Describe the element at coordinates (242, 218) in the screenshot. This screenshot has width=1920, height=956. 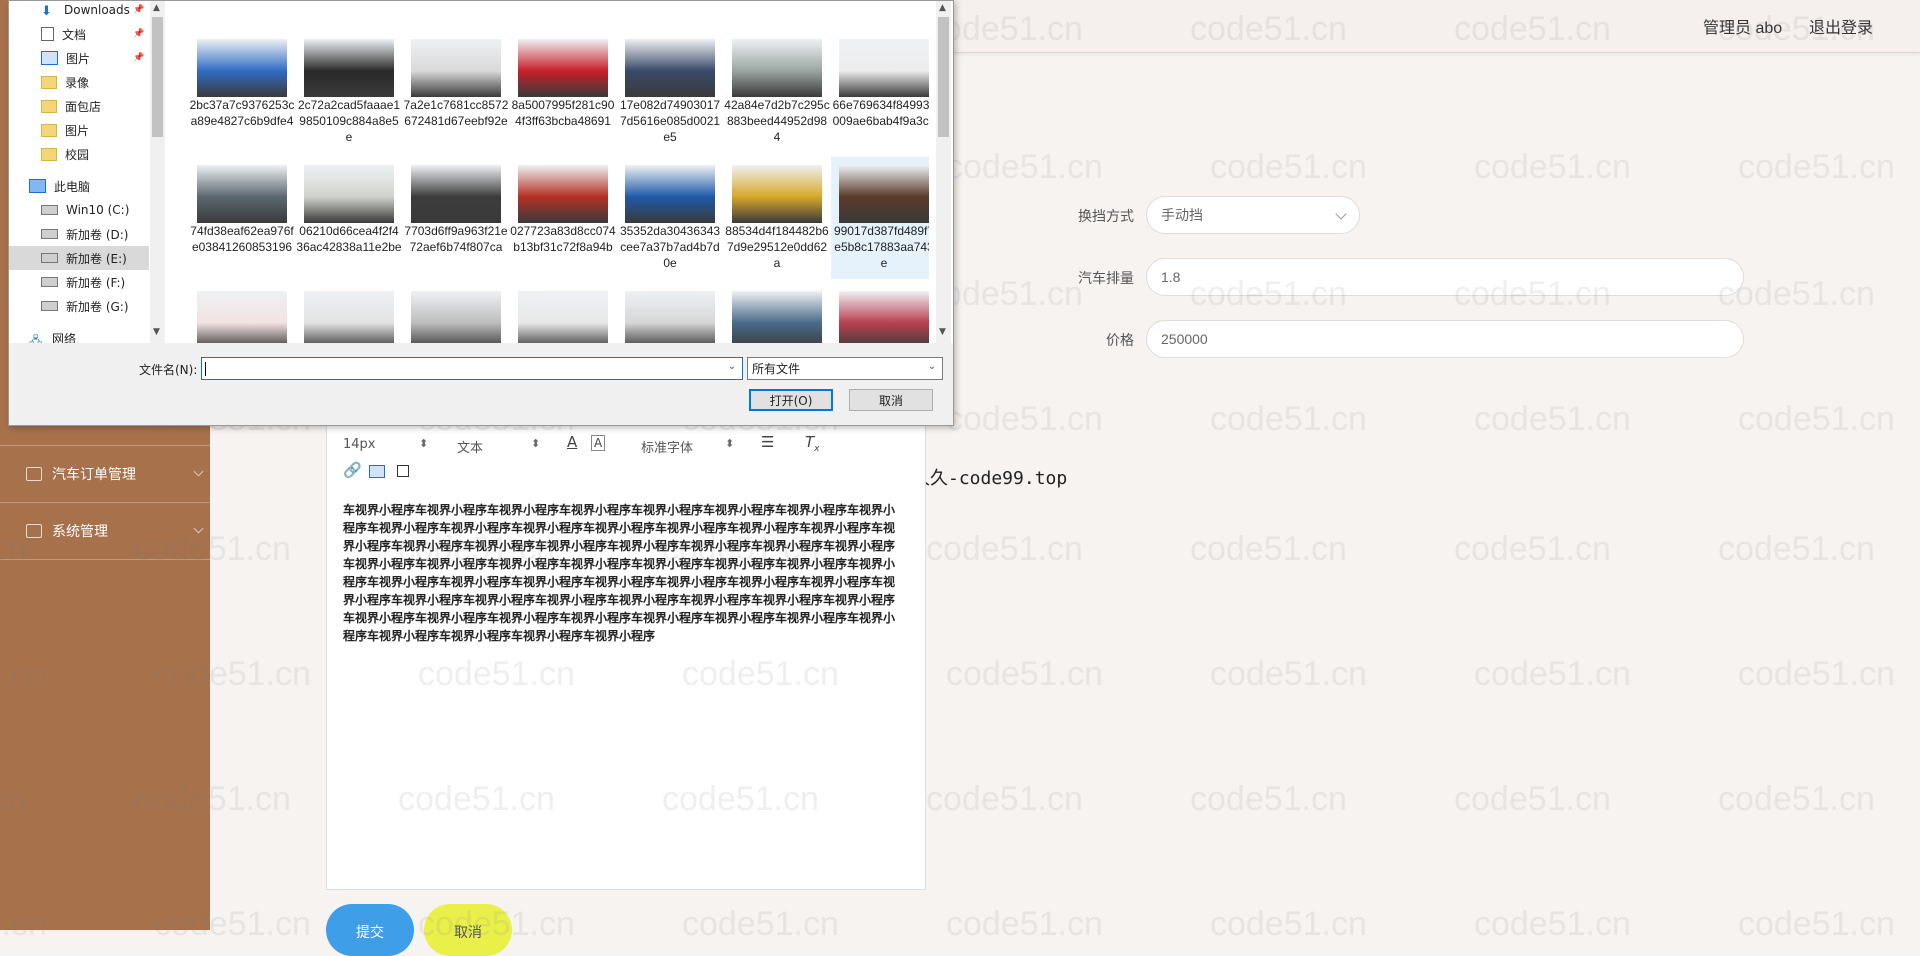
I see `file-thumbnail: 74fd38eaf62ea976fe03841260853196` at that location.